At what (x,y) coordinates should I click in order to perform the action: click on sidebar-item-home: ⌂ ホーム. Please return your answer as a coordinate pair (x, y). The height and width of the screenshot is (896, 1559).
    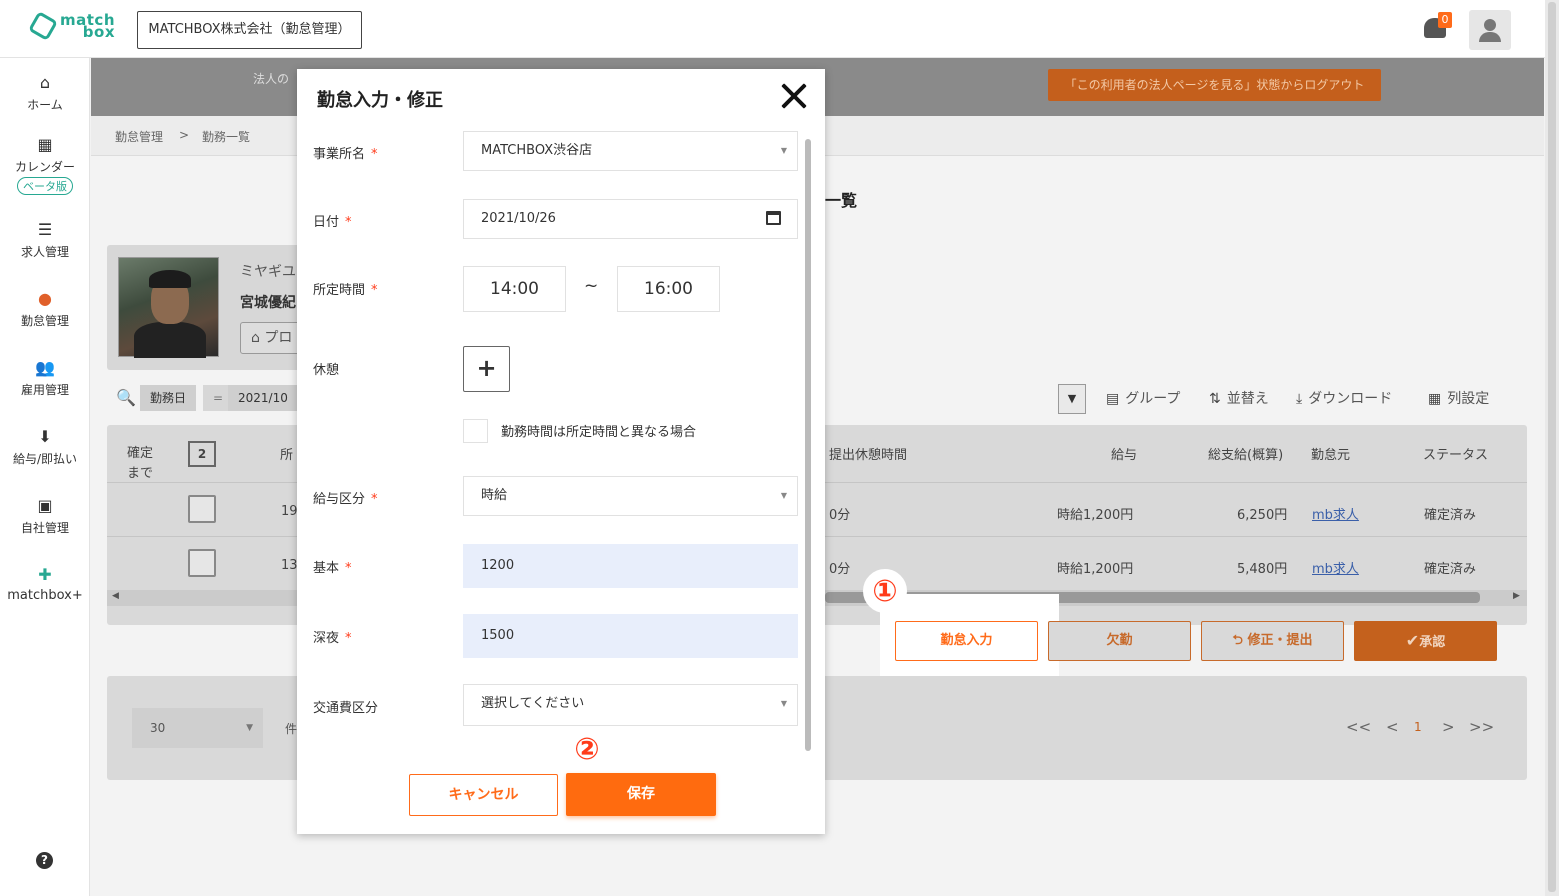
    Looking at the image, I should click on (45, 93).